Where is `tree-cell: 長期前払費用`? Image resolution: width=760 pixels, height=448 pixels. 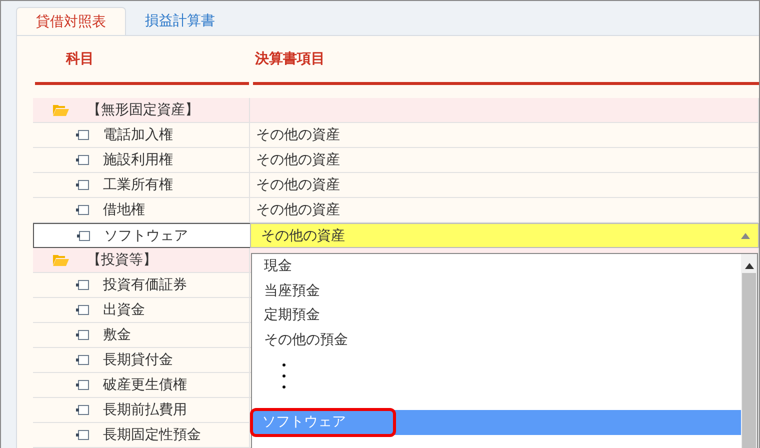
tree-cell: 長期前払費用 is located at coordinates (141, 410).